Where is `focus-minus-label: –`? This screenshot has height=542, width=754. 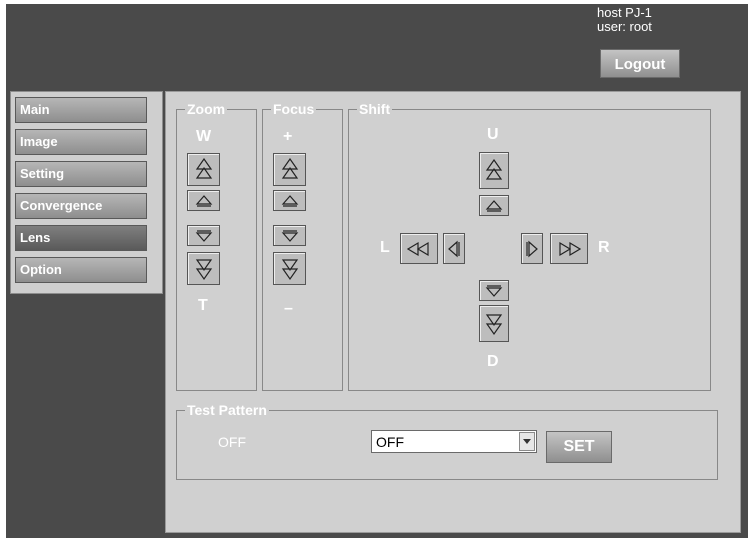
focus-minus-label: – is located at coordinates (288, 308).